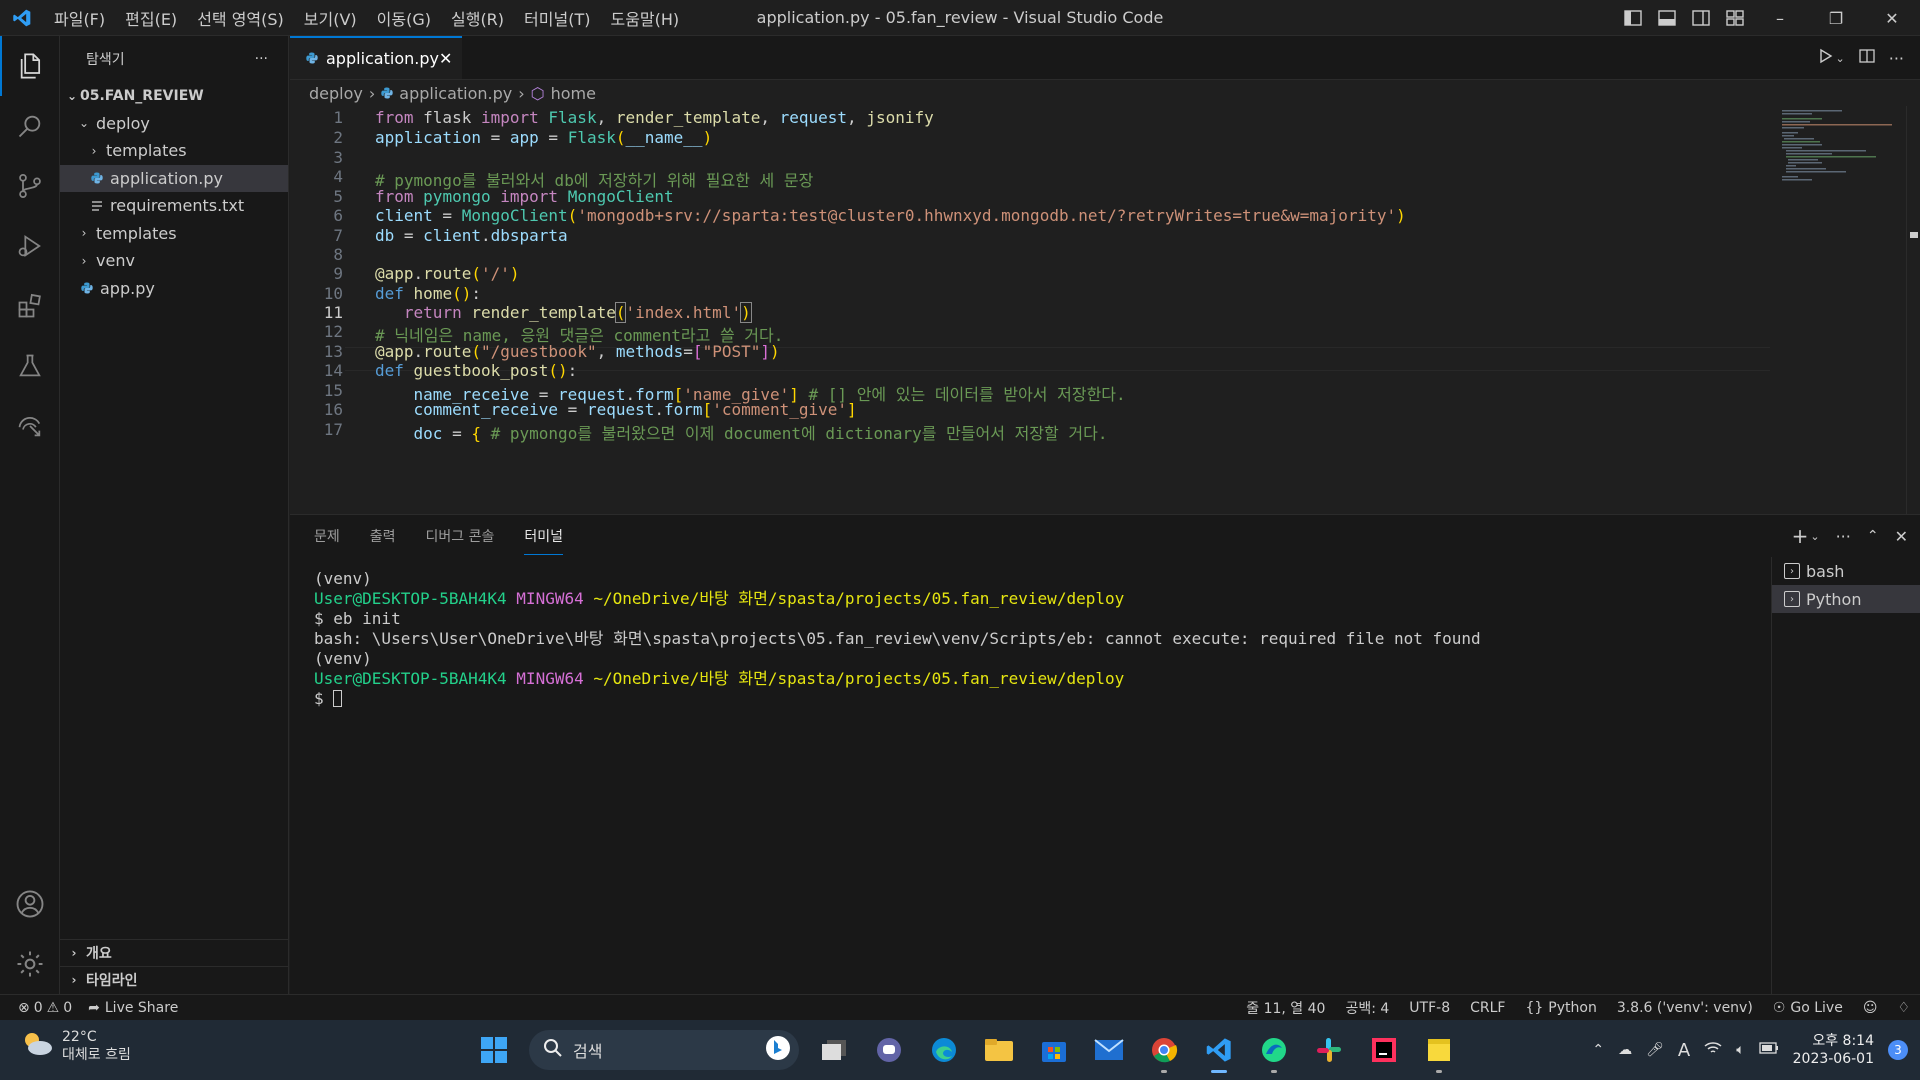  Describe the element at coordinates (336, 93) in the screenshot. I see `breadcrumb-folder: deploy` at that location.